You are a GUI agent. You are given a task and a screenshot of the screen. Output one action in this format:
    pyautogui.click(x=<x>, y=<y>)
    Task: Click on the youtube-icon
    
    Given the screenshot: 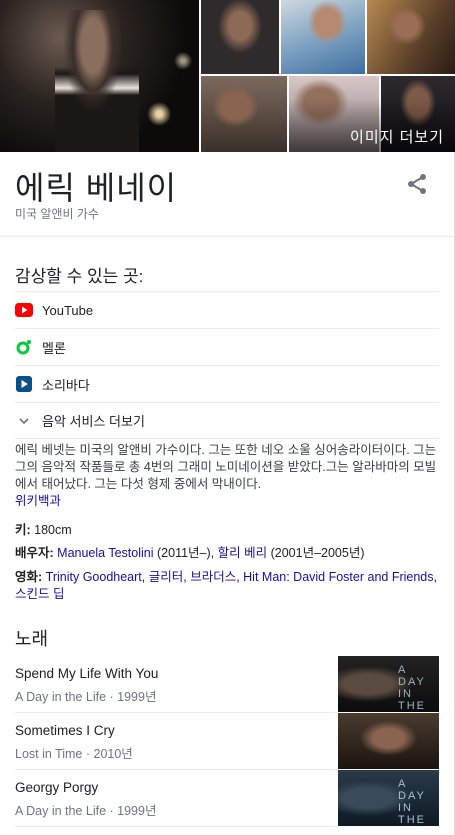 What is the action you would take?
    pyautogui.click(x=24, y=310)
    